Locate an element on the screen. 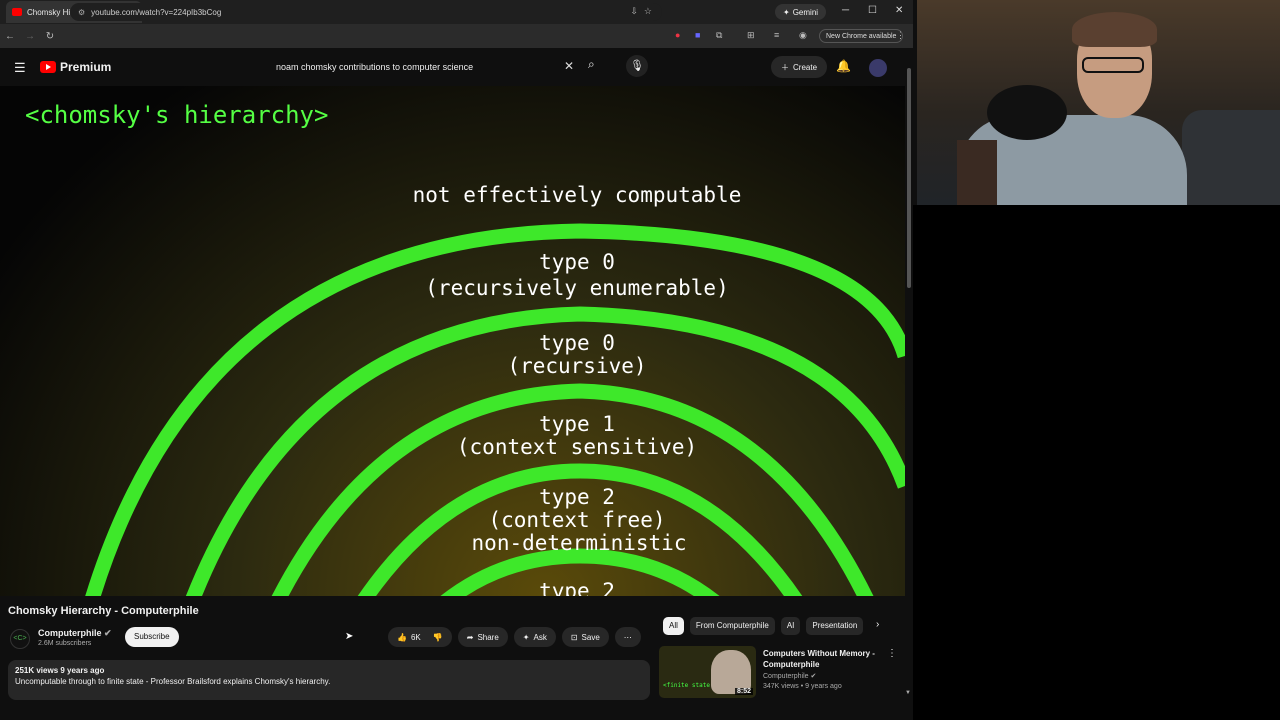 The height and width of the screenshot is (720, 1280). new-chrome-available-button: New Chrome available is located at coordinates (861, 36).